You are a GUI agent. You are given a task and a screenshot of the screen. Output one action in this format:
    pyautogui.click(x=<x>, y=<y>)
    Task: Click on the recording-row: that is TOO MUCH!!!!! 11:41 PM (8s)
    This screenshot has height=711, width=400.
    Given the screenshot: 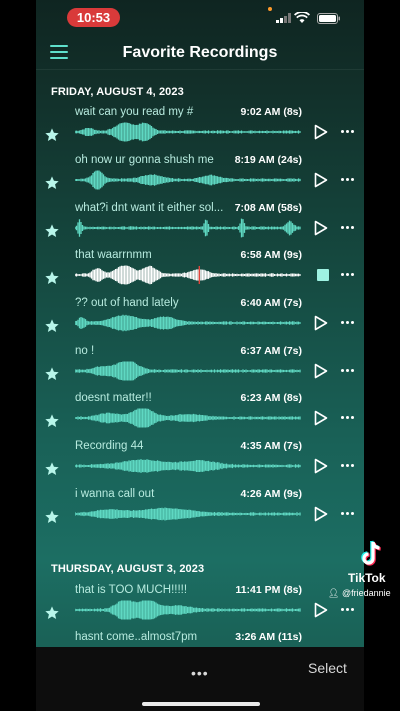 What is the action you would take?
    pyautogui.click(x=200, y=606)
    